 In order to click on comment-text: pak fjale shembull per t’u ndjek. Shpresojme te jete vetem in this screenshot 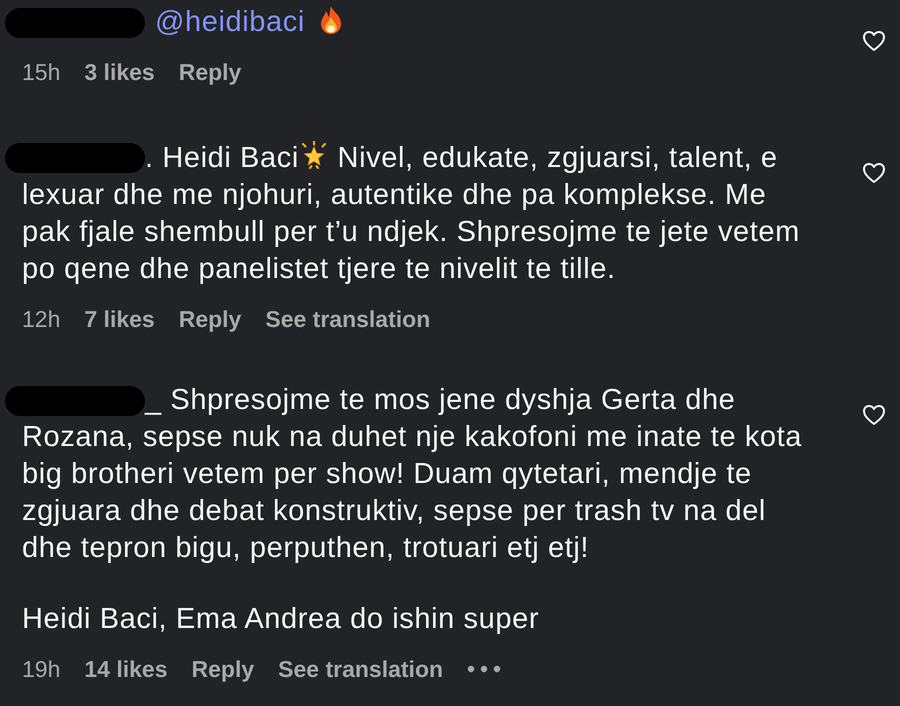, I will do `click(411, 232)`.